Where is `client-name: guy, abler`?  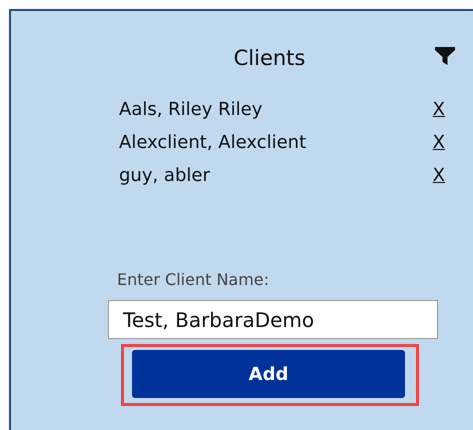 client-name: guy, abler is located at coordinates (164, 176).